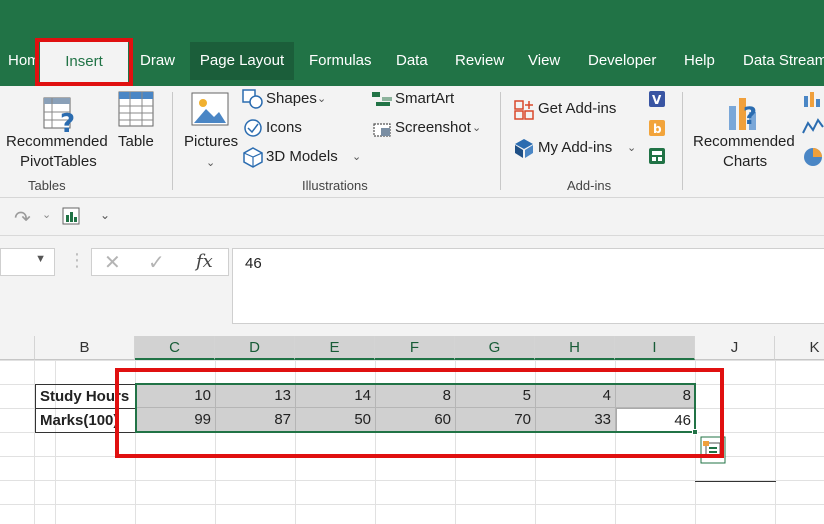  I want to click on recommended-pivottables-button: Recommended, so click(57, 142).